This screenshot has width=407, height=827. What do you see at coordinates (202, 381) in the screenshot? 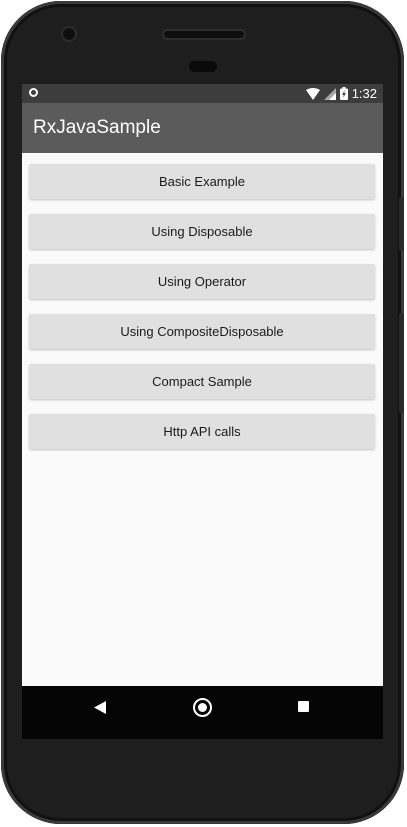
I see `compact-sample-button: Compact Sample` at bounding box center [202, 381].